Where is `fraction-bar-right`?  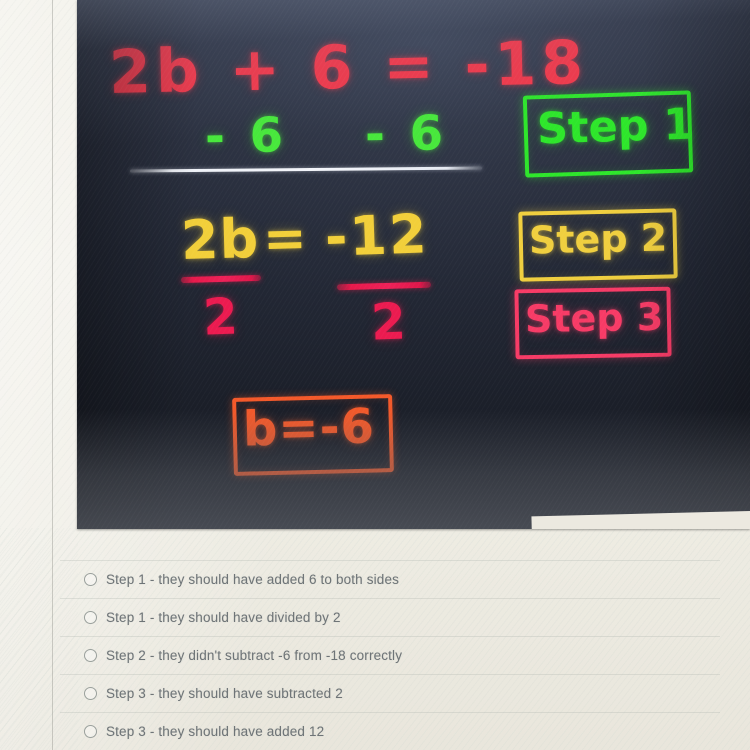
fraction-bar-right is located at coordinates (384, 286).